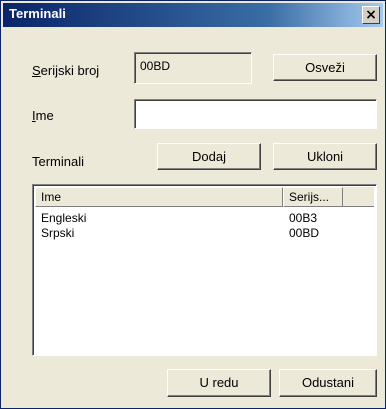 The image size is (386, 409). What do you see at coordinates (193, 15) in the screenshot?
I see `title-bar: Terminali ×` at bounding box center [193, 15].